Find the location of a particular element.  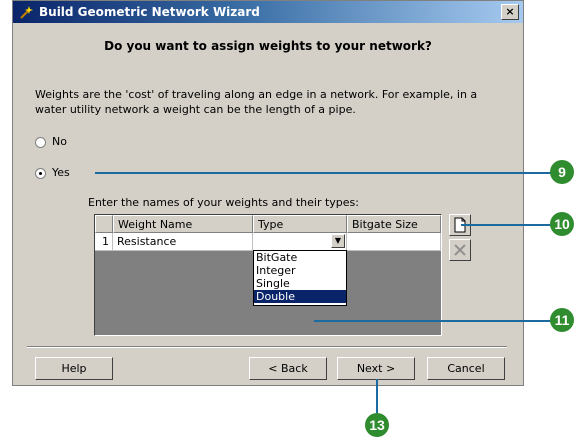

callout-13-line is located at coordinates (377, 396).